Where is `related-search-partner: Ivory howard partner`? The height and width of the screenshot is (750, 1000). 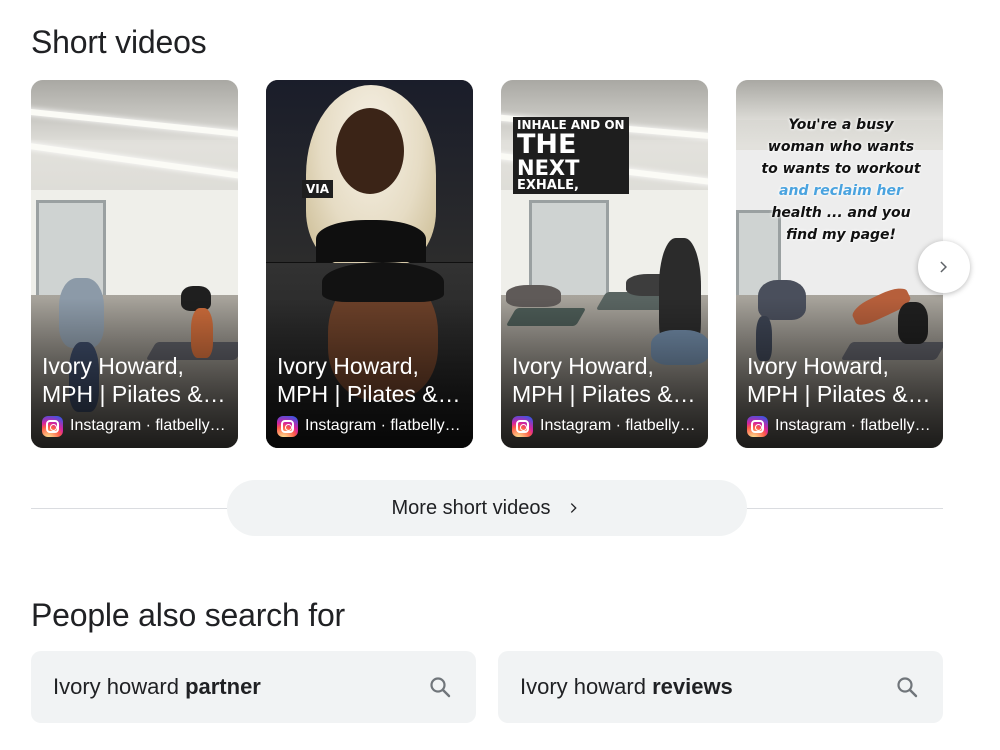 related-search-partner: Ivory howard partner is located at coordinates (253, 687).